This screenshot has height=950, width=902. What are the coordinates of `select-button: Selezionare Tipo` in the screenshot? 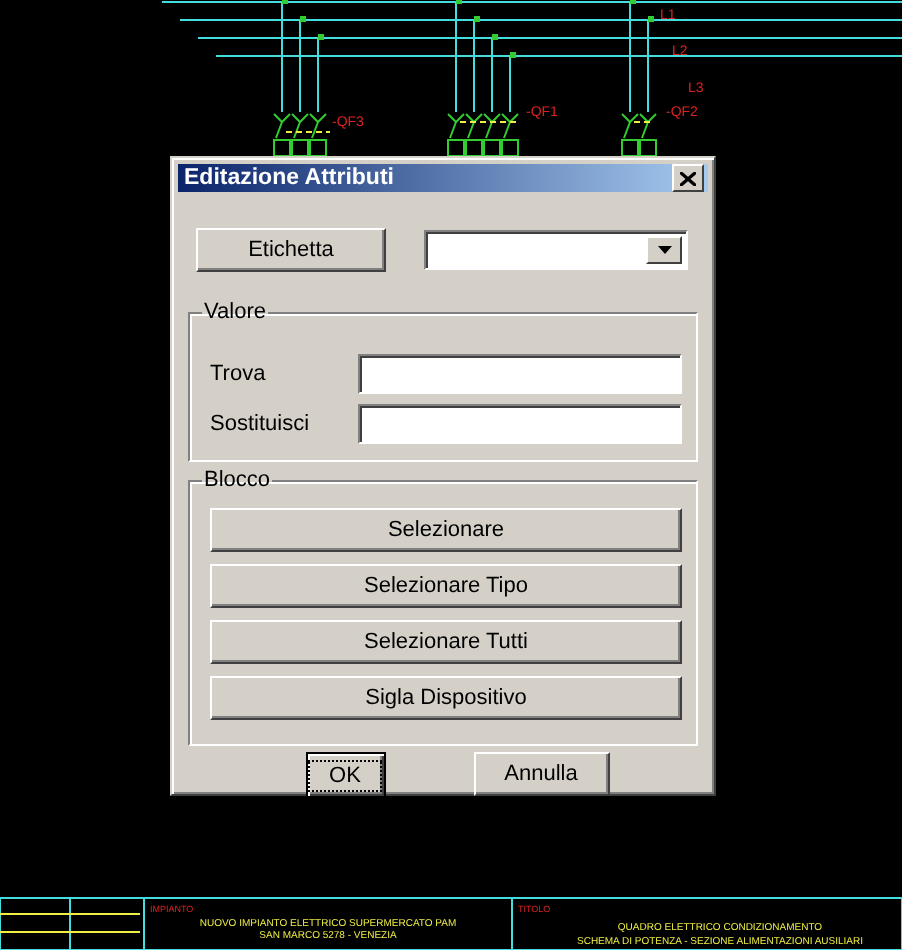 It's located at (446, 586).